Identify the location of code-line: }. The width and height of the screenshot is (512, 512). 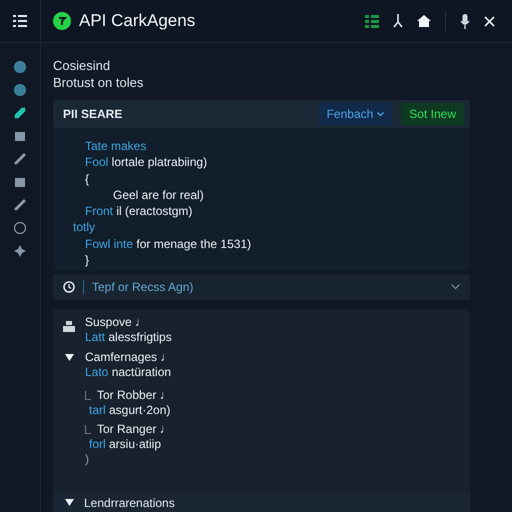
(87, 260).